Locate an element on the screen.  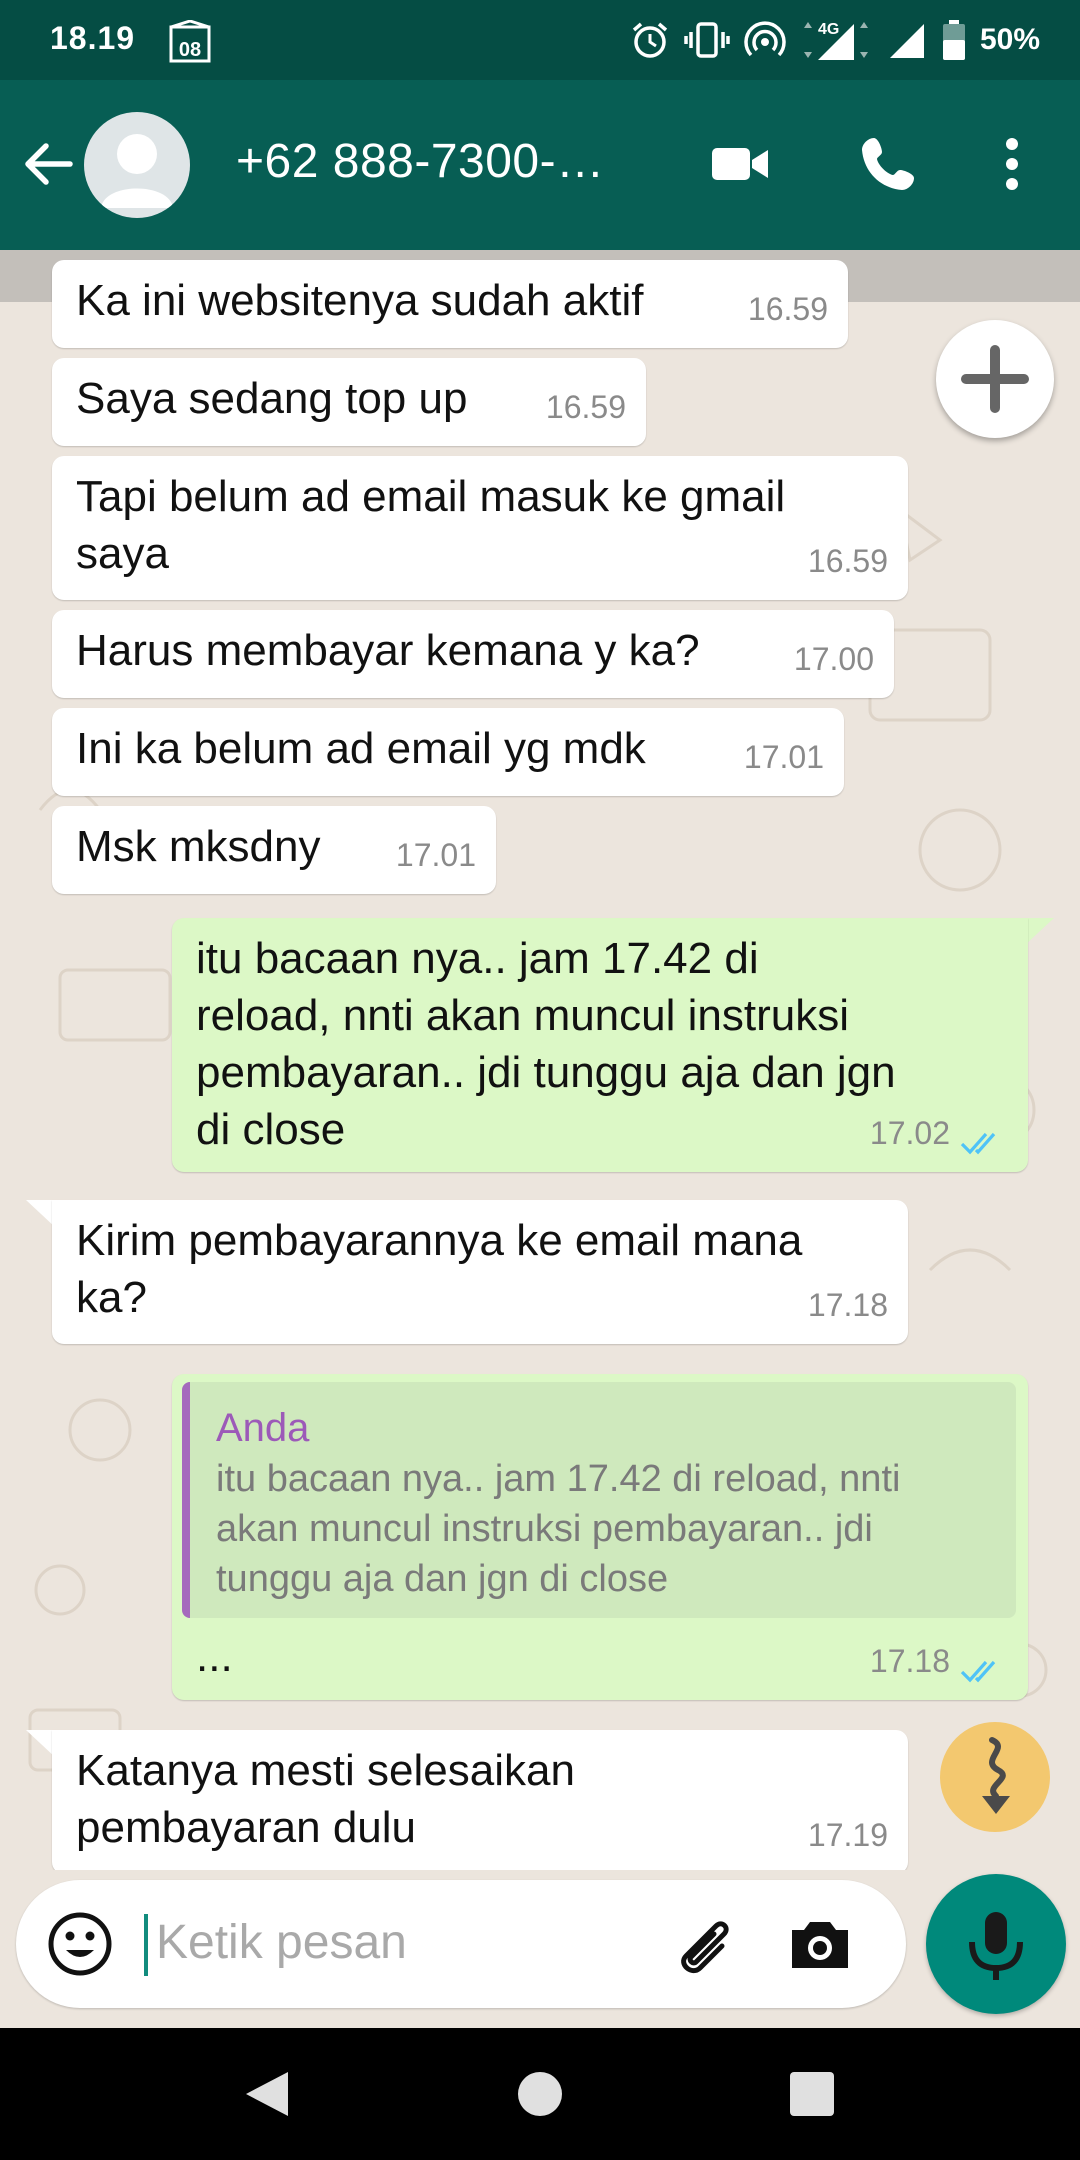
scroll-to-bottom-button is located at coordinates (995, 1777).